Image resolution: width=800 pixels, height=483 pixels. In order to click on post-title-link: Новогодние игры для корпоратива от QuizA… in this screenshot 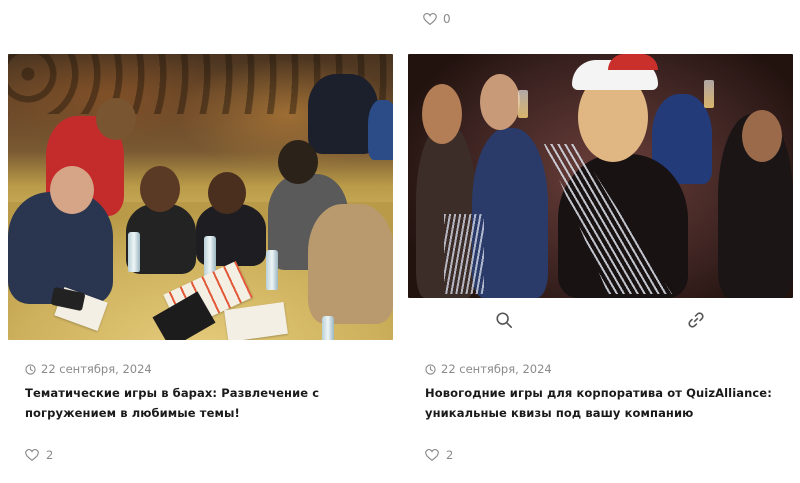, I will do `click(602, 403)`.